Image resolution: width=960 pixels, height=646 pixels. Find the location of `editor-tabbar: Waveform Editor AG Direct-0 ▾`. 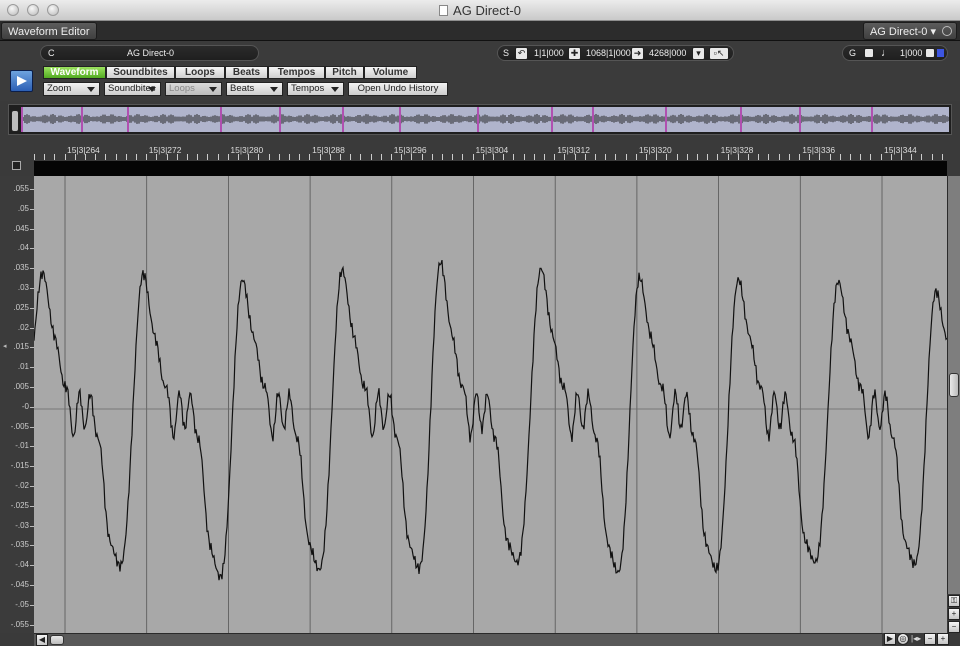

editor-tabbar: Waveform Editor AG Direct-0 ▾ is located at coordinates (480, 31).